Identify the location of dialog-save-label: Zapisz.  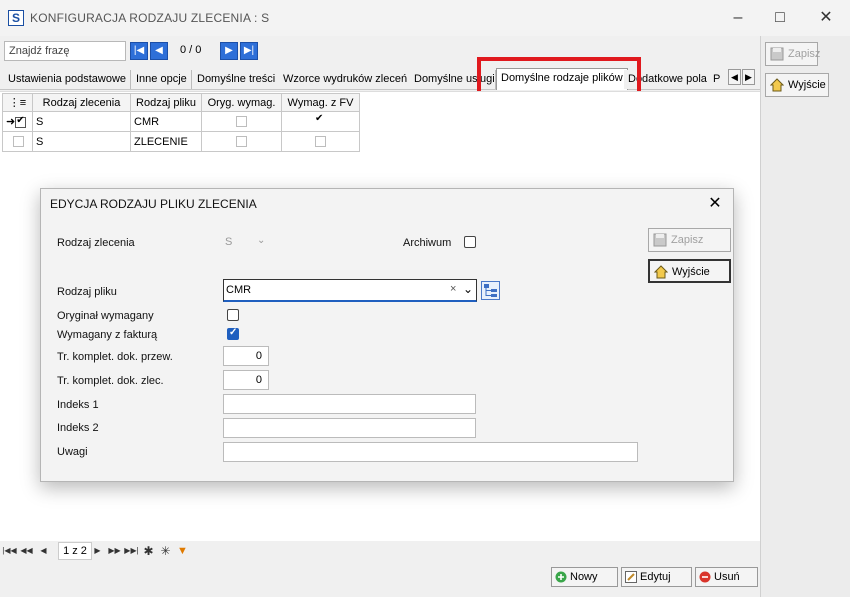
(687, 240).